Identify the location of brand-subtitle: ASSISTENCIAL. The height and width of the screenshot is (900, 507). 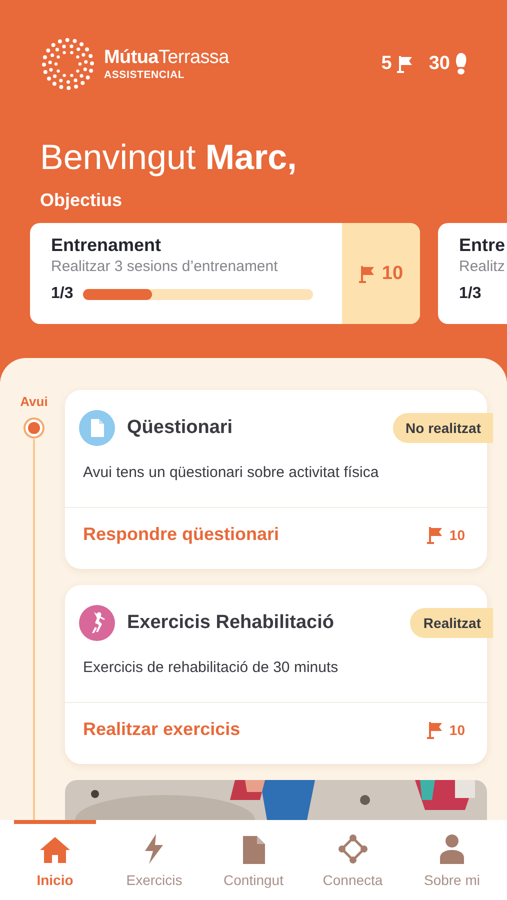
(145, 75).